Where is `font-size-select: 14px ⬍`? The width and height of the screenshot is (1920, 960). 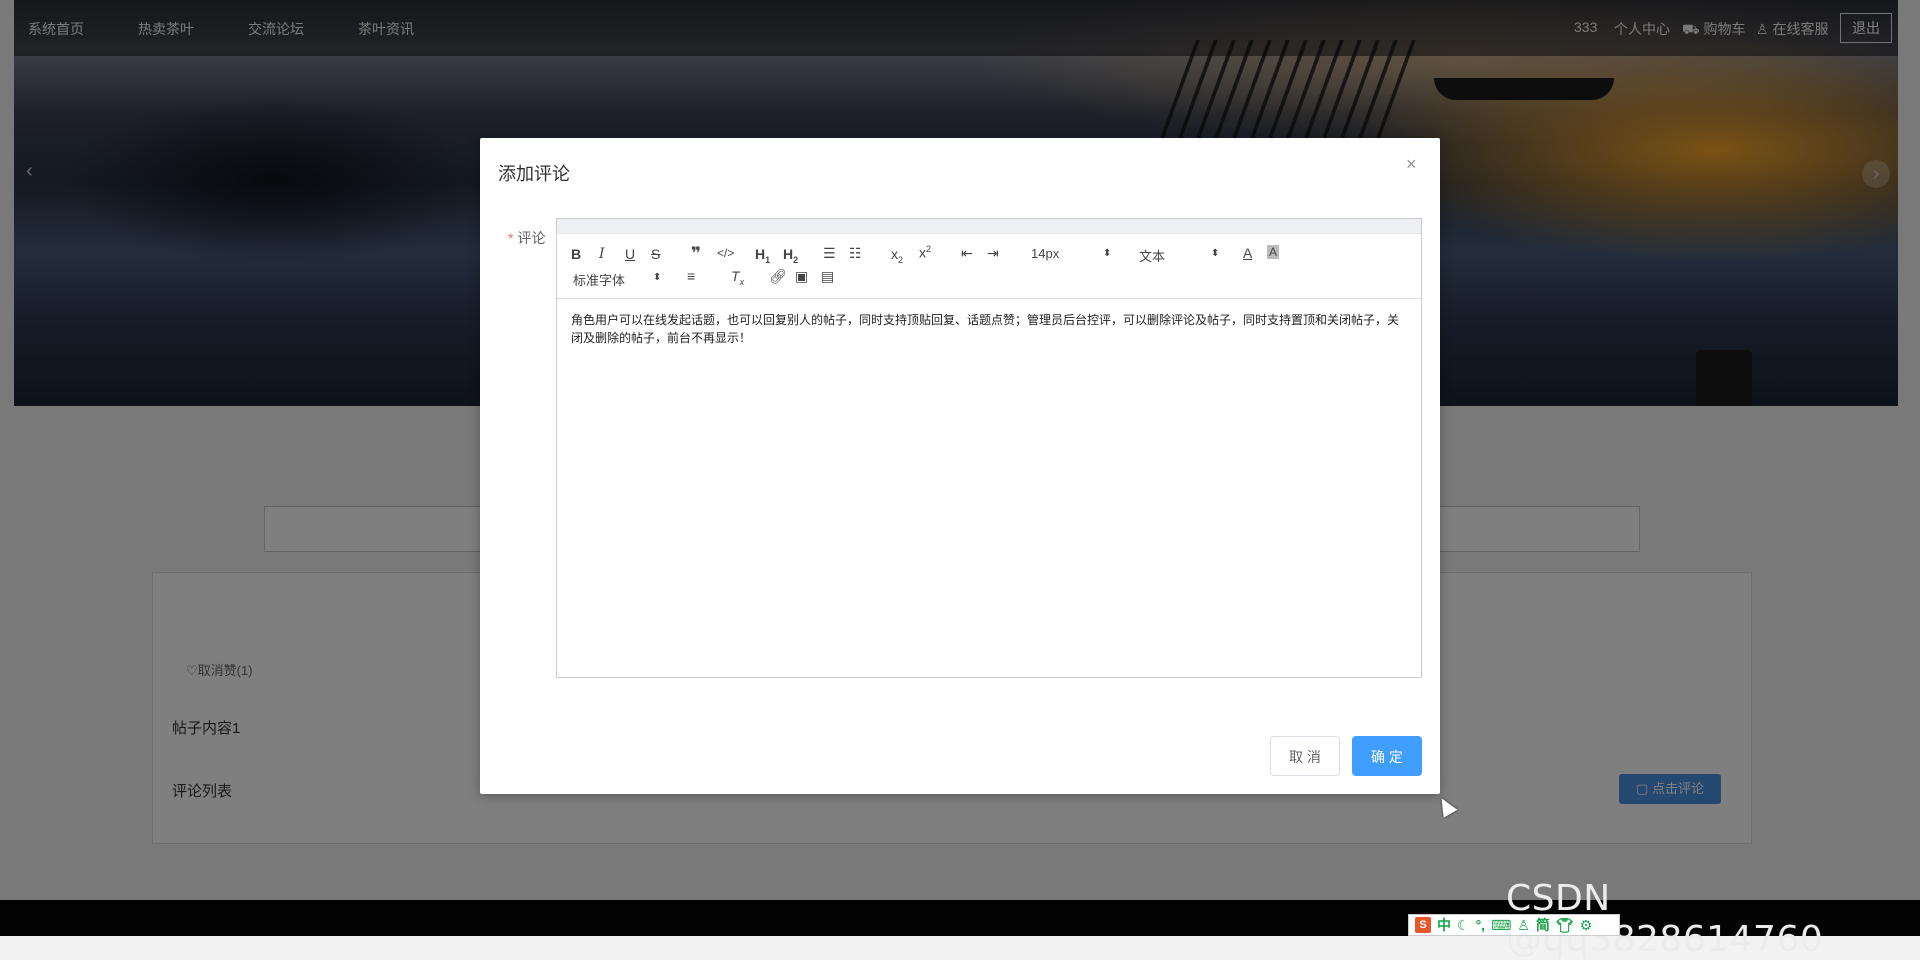 font-size-select: 14px ⬍ is located at coordinates (1072, 253).